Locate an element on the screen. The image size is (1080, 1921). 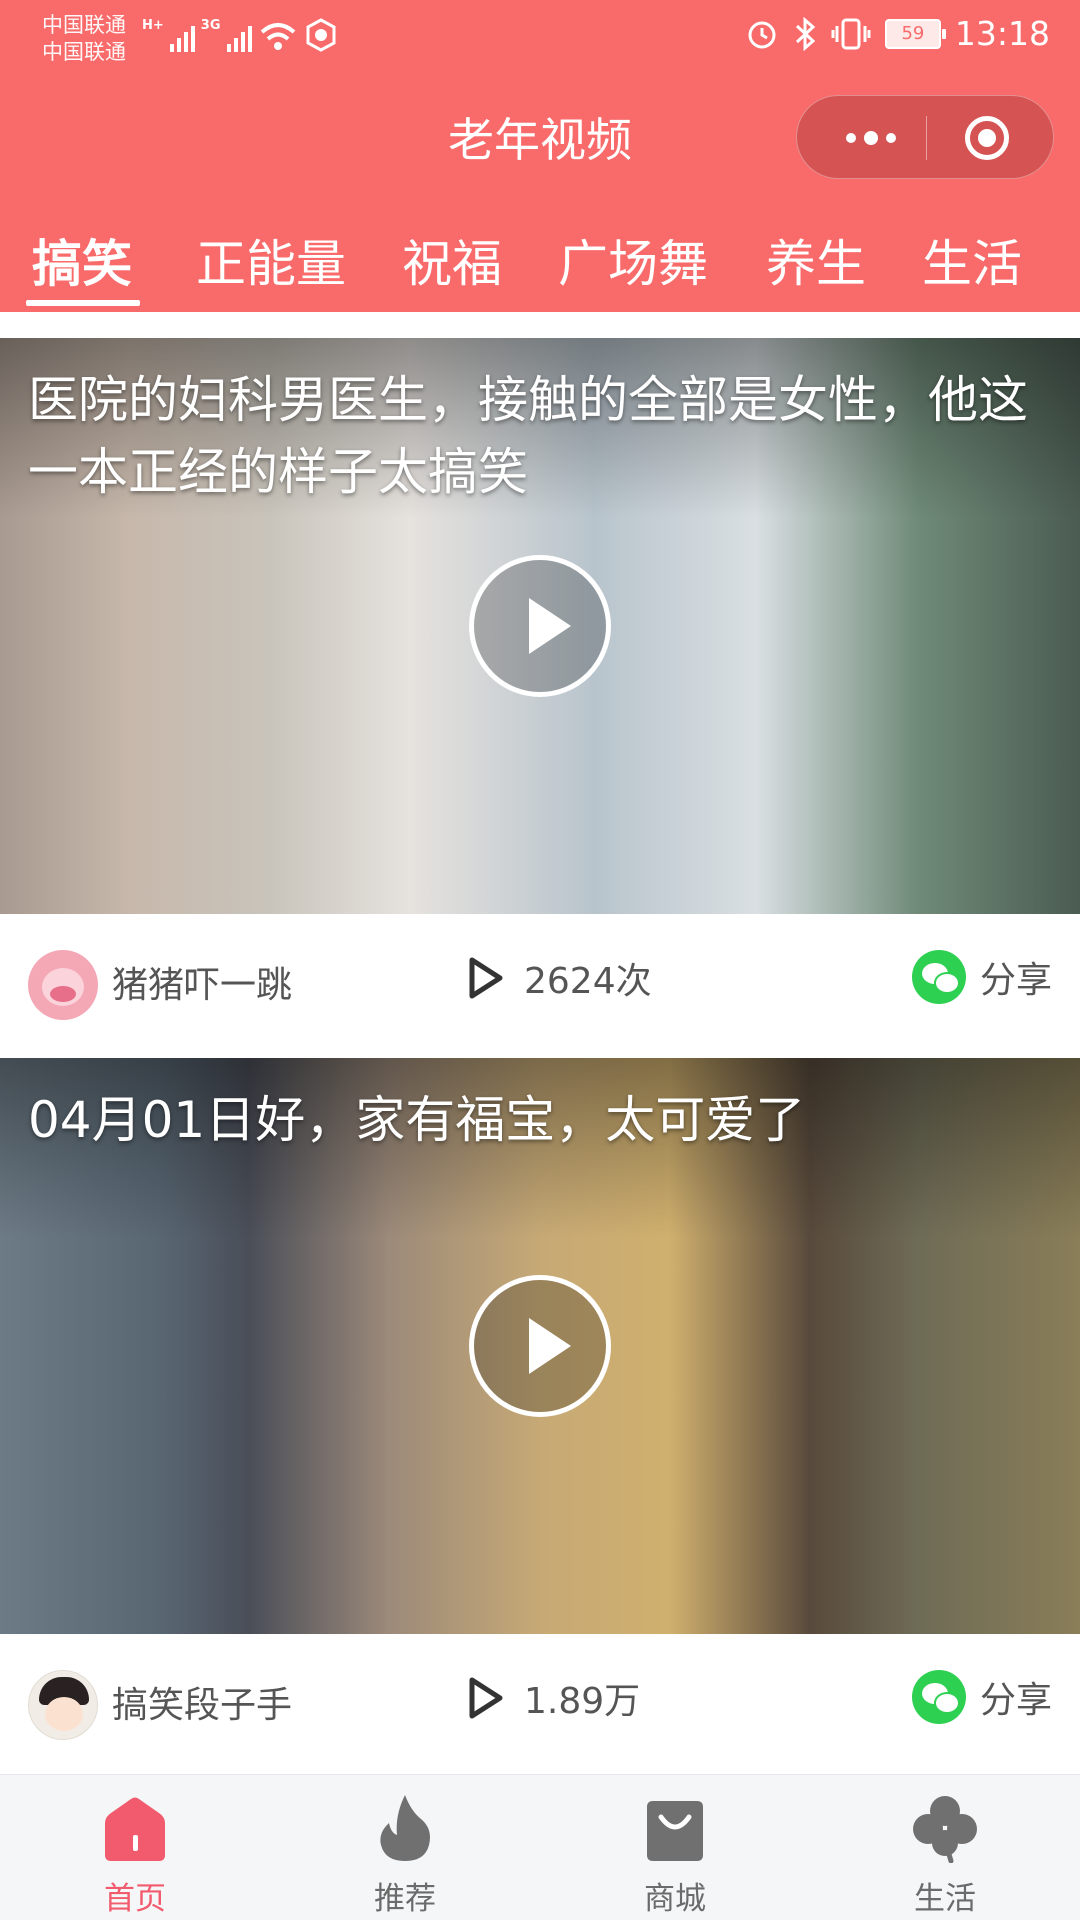
alarm-icon is located at coordinates (762, 34).